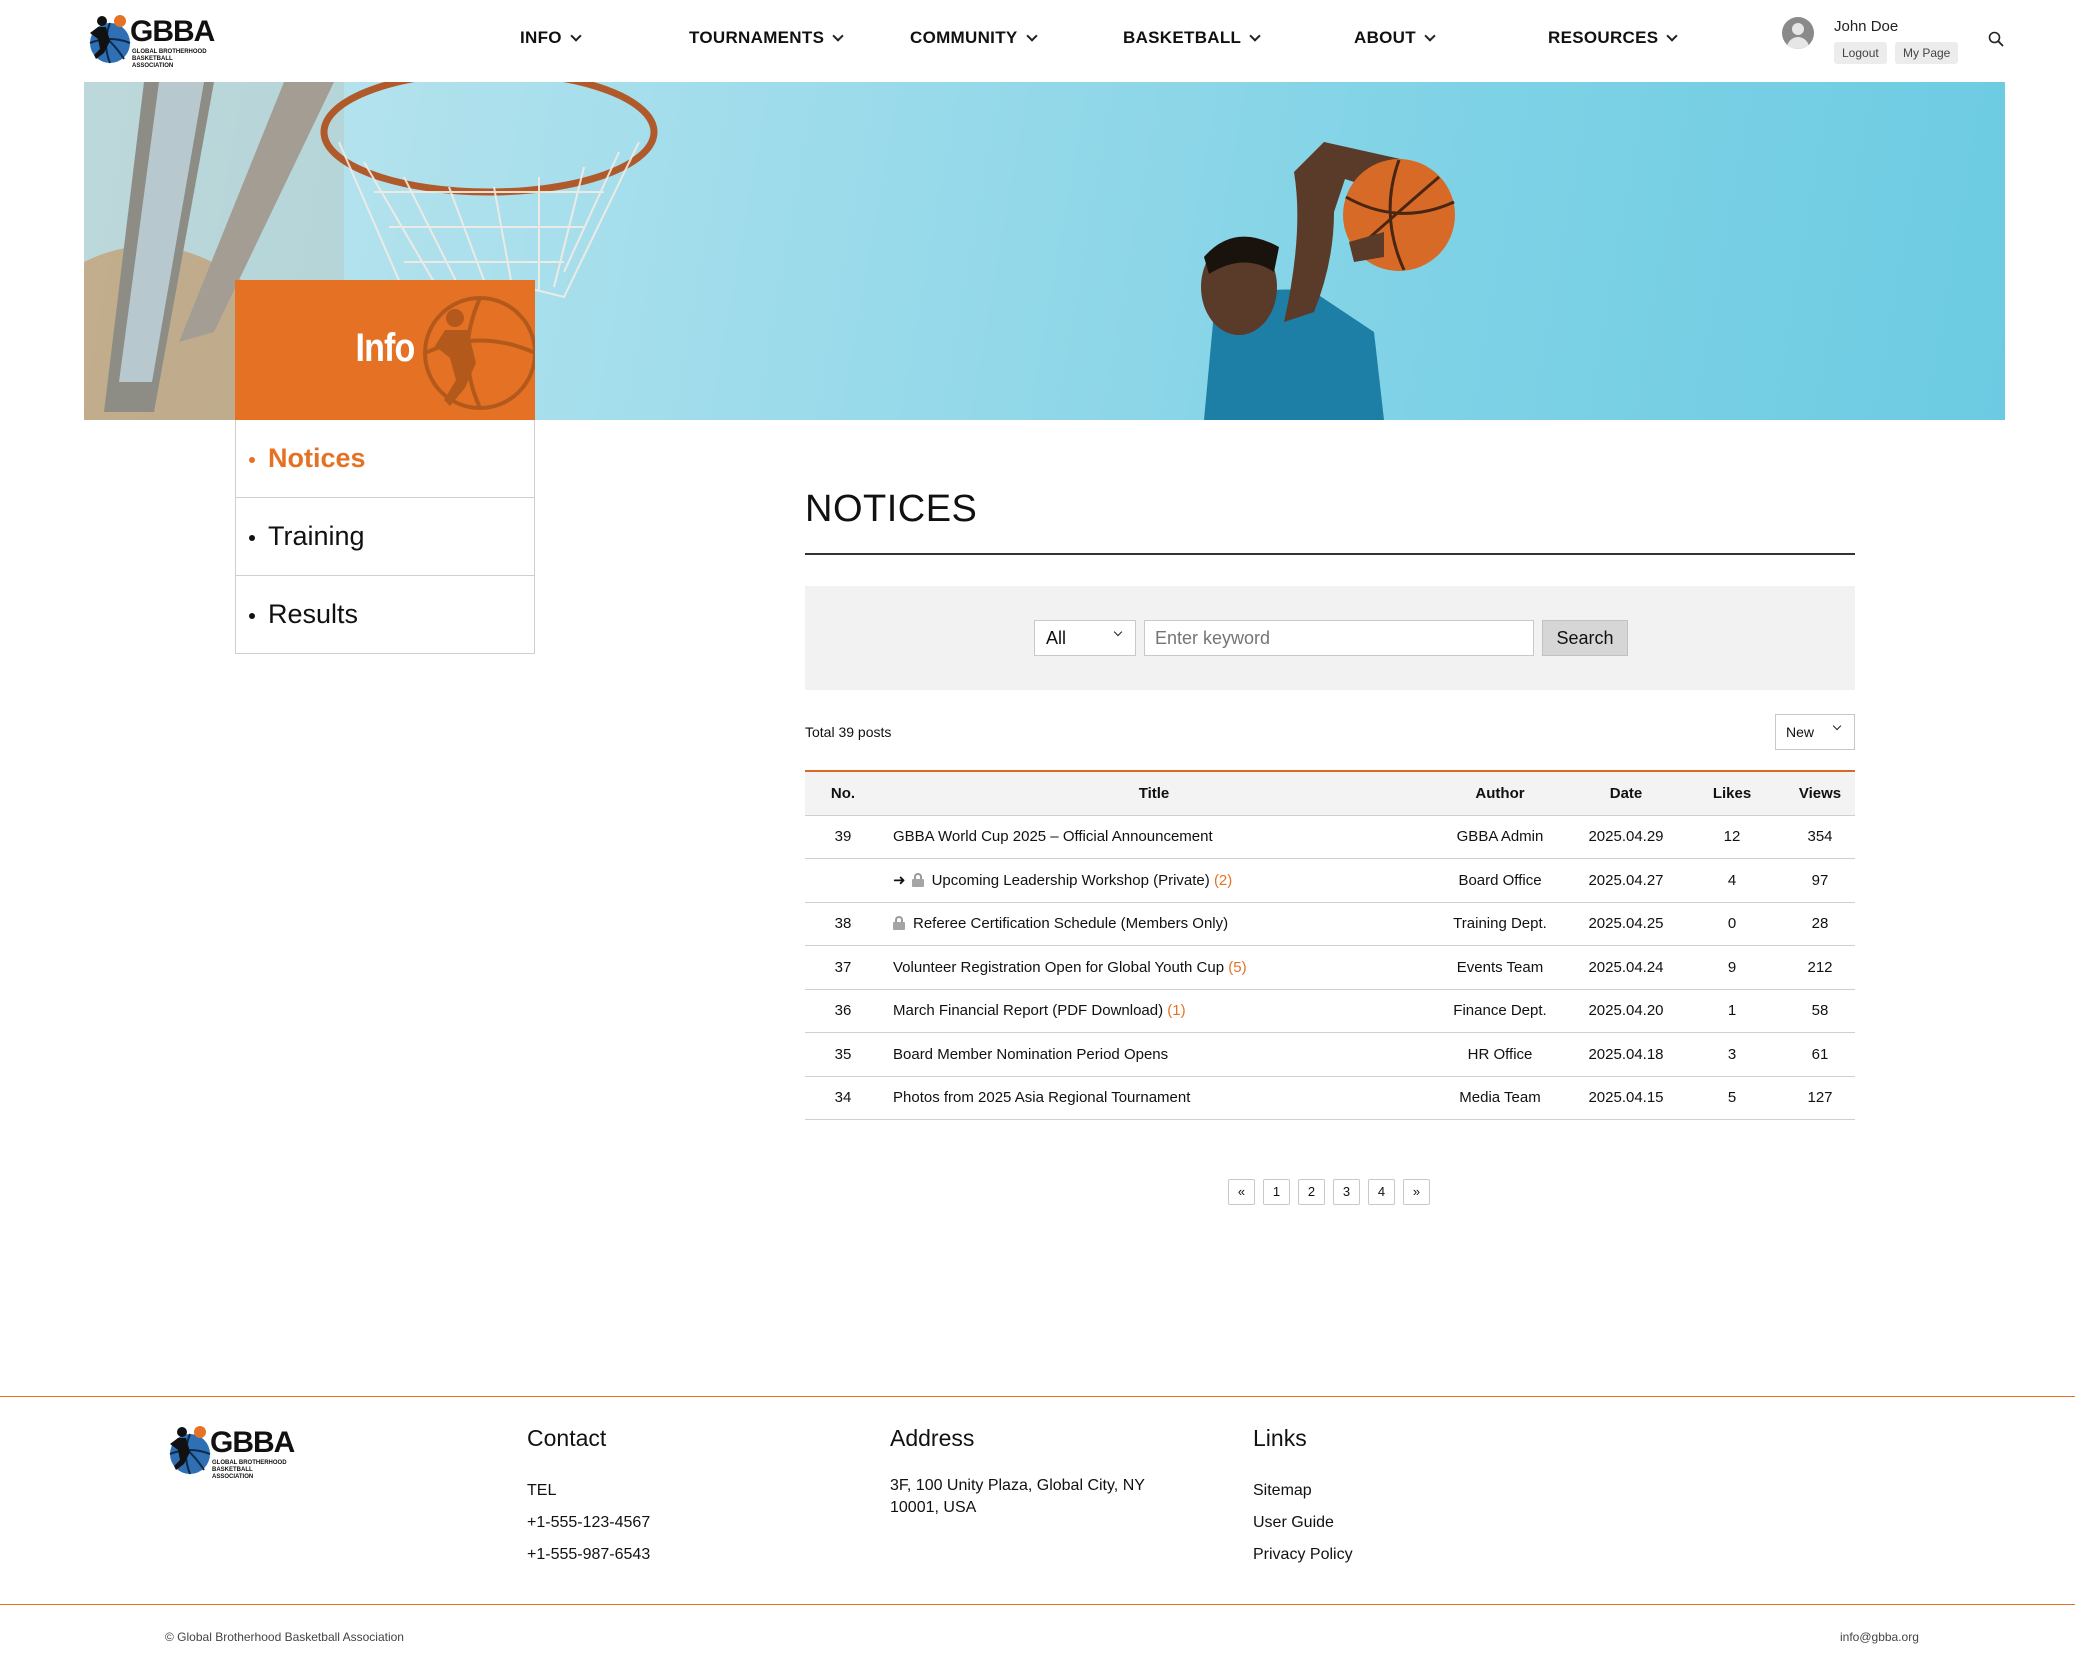 Image resolution: width=2075 pixels, height=1673 pixels. I want to click on nav-item-basketball: BASKETBALL, so click(1192, 38).